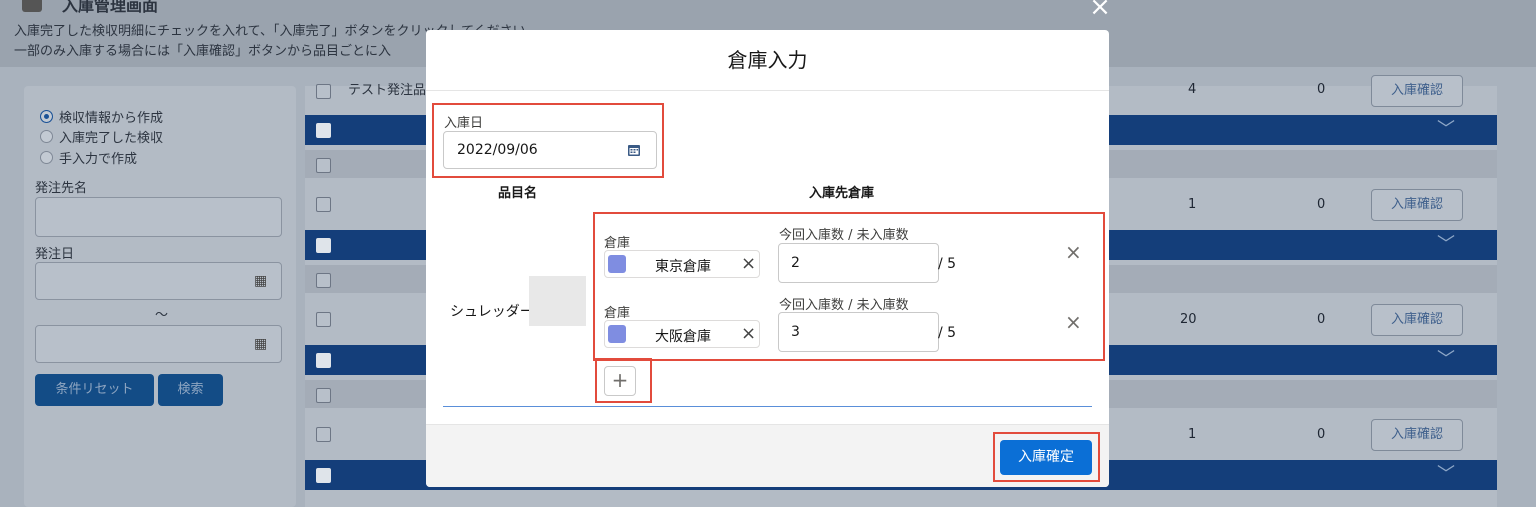  I want to click on qty-value: 3, so click(795, 332).